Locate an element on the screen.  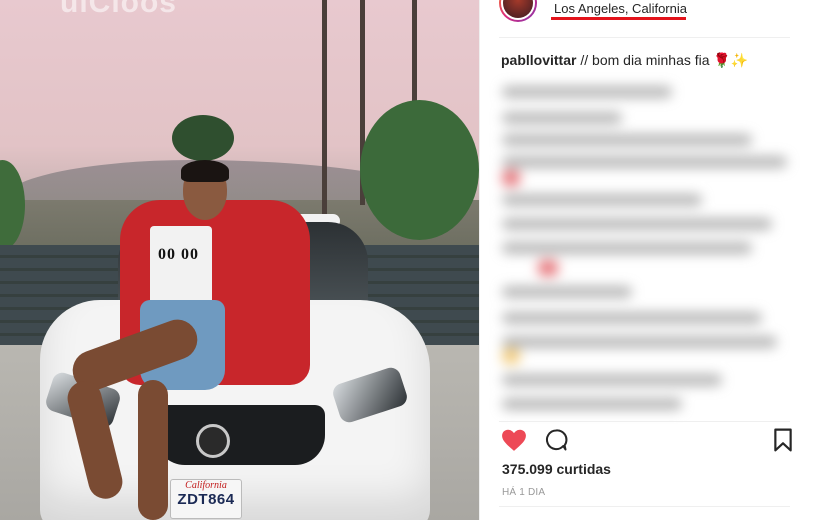
header-divider is located at coordinates (644, 37).